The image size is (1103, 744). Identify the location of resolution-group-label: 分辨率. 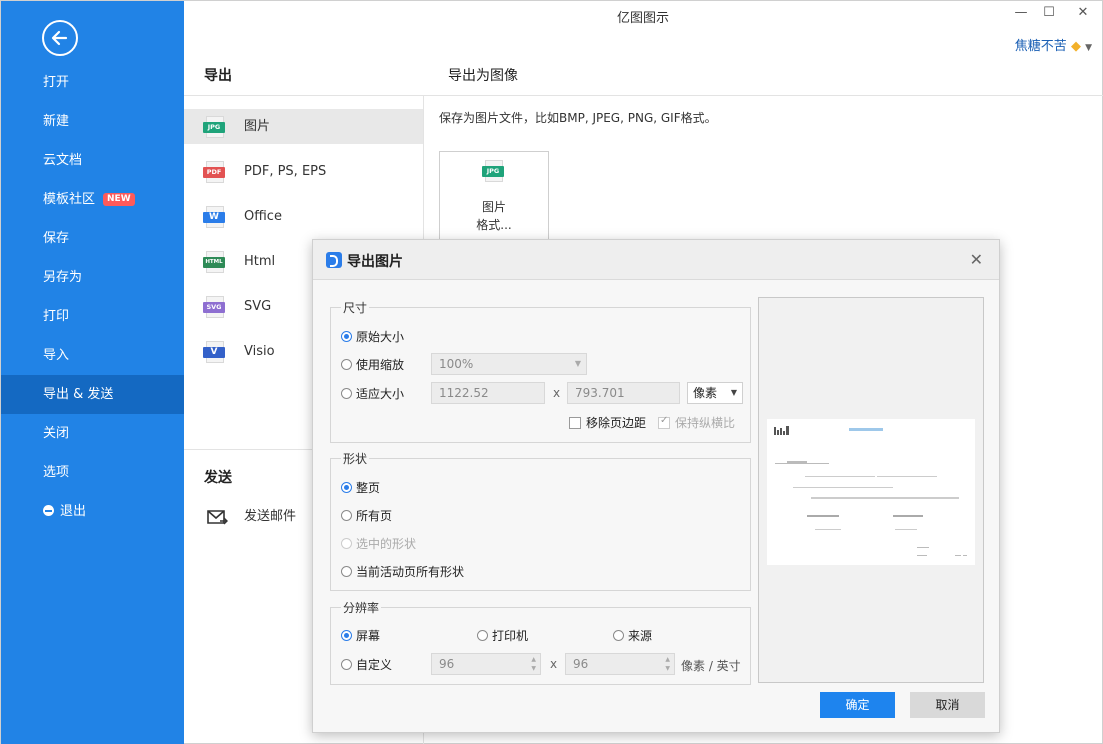
(361, 607).